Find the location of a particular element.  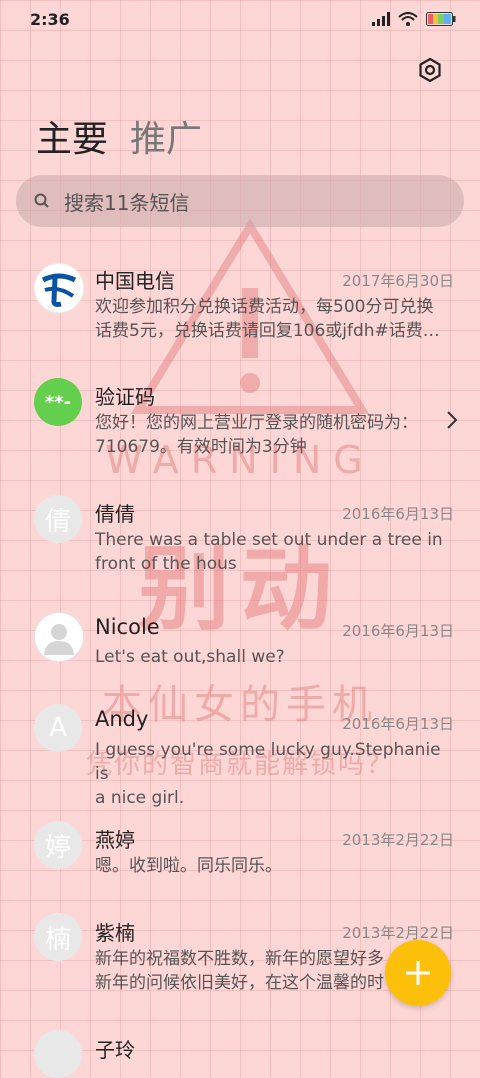

status-bar: 2:36 is located at coordinates (240, 20).